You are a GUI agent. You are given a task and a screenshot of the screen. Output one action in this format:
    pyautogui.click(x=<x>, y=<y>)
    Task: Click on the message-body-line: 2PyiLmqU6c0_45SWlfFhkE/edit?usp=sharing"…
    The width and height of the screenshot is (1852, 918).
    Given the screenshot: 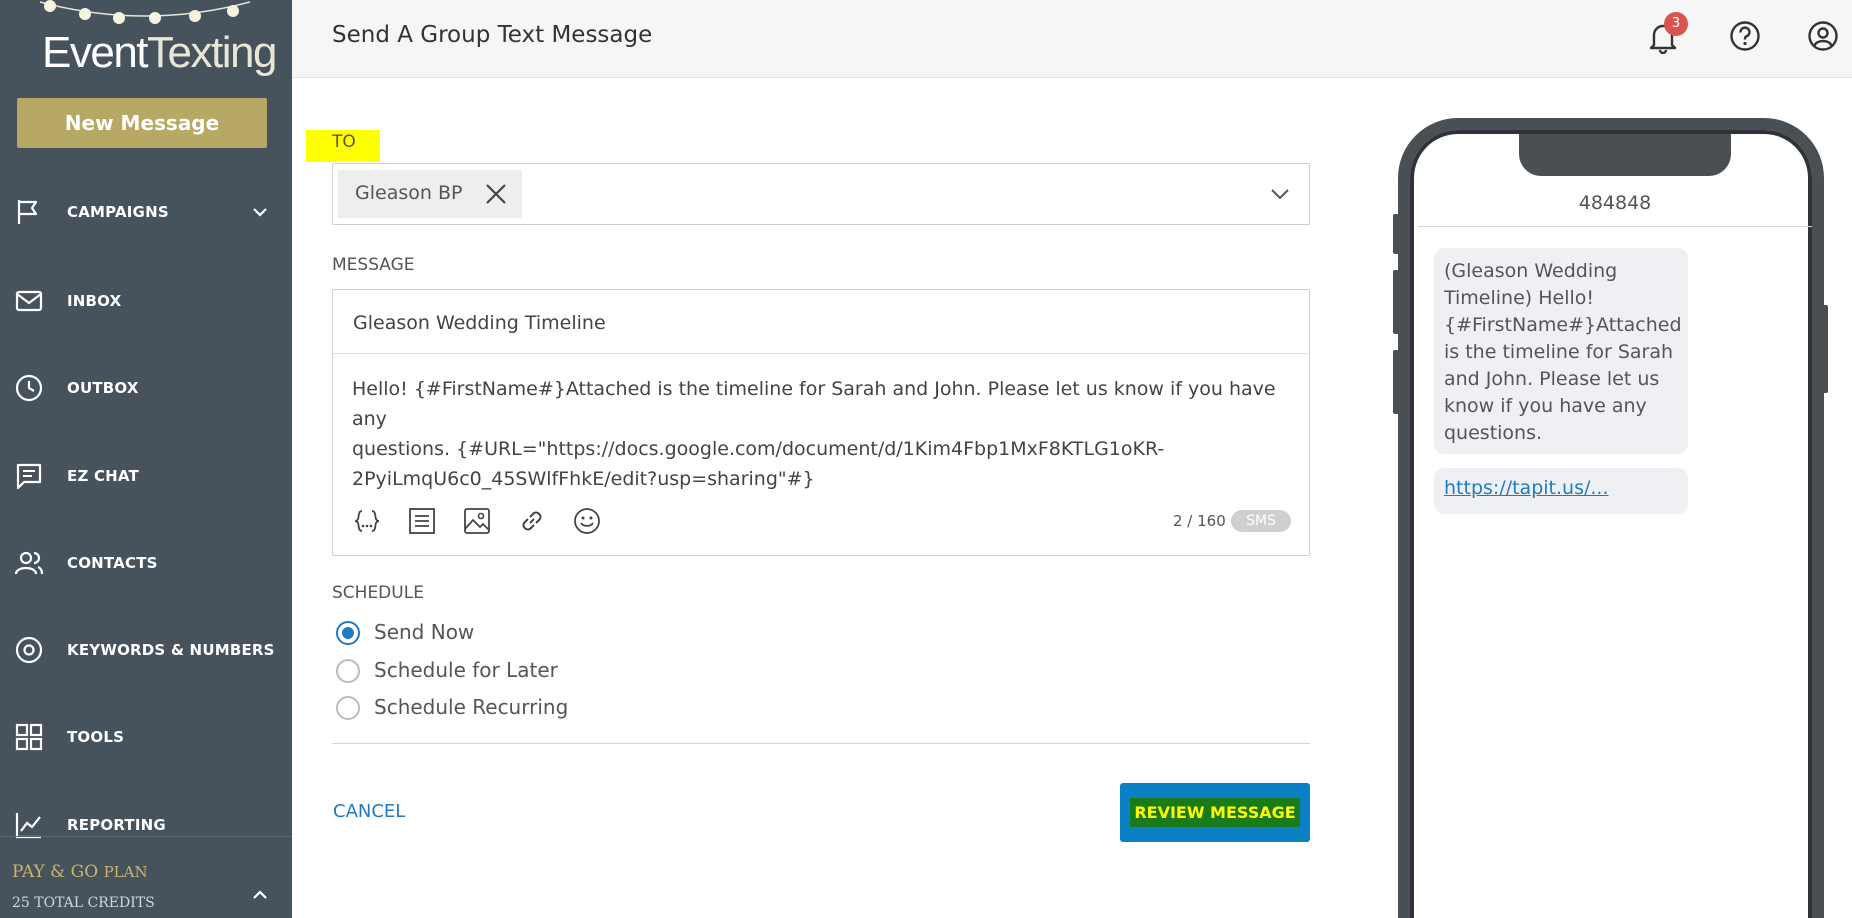 What is the action you would take?
    pyautogui.click(x=583, y=479)
    